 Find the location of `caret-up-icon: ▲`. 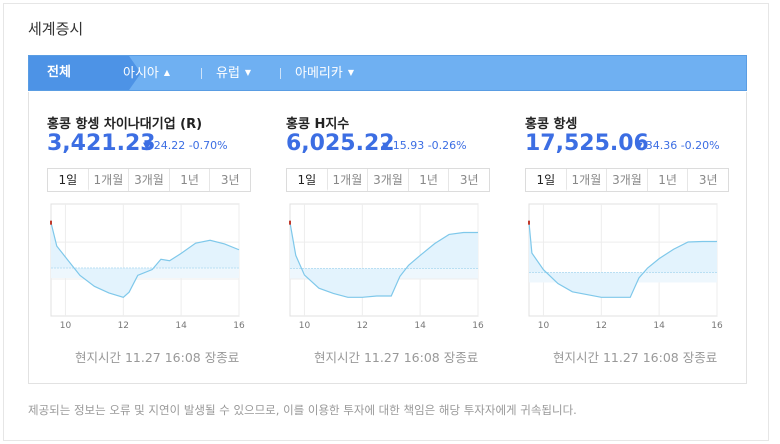

caret-up-icon: ▲ is located at coordinates (167, 72).